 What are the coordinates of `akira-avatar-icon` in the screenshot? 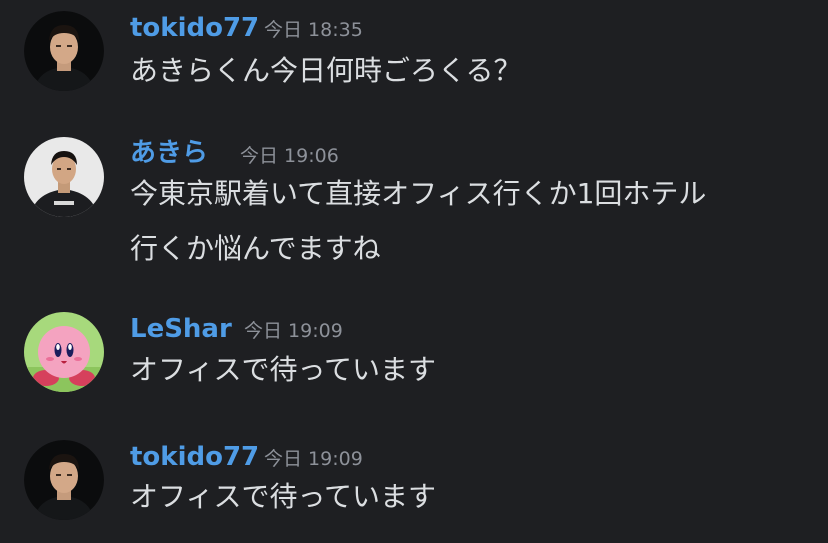 It's located at (64, 177).